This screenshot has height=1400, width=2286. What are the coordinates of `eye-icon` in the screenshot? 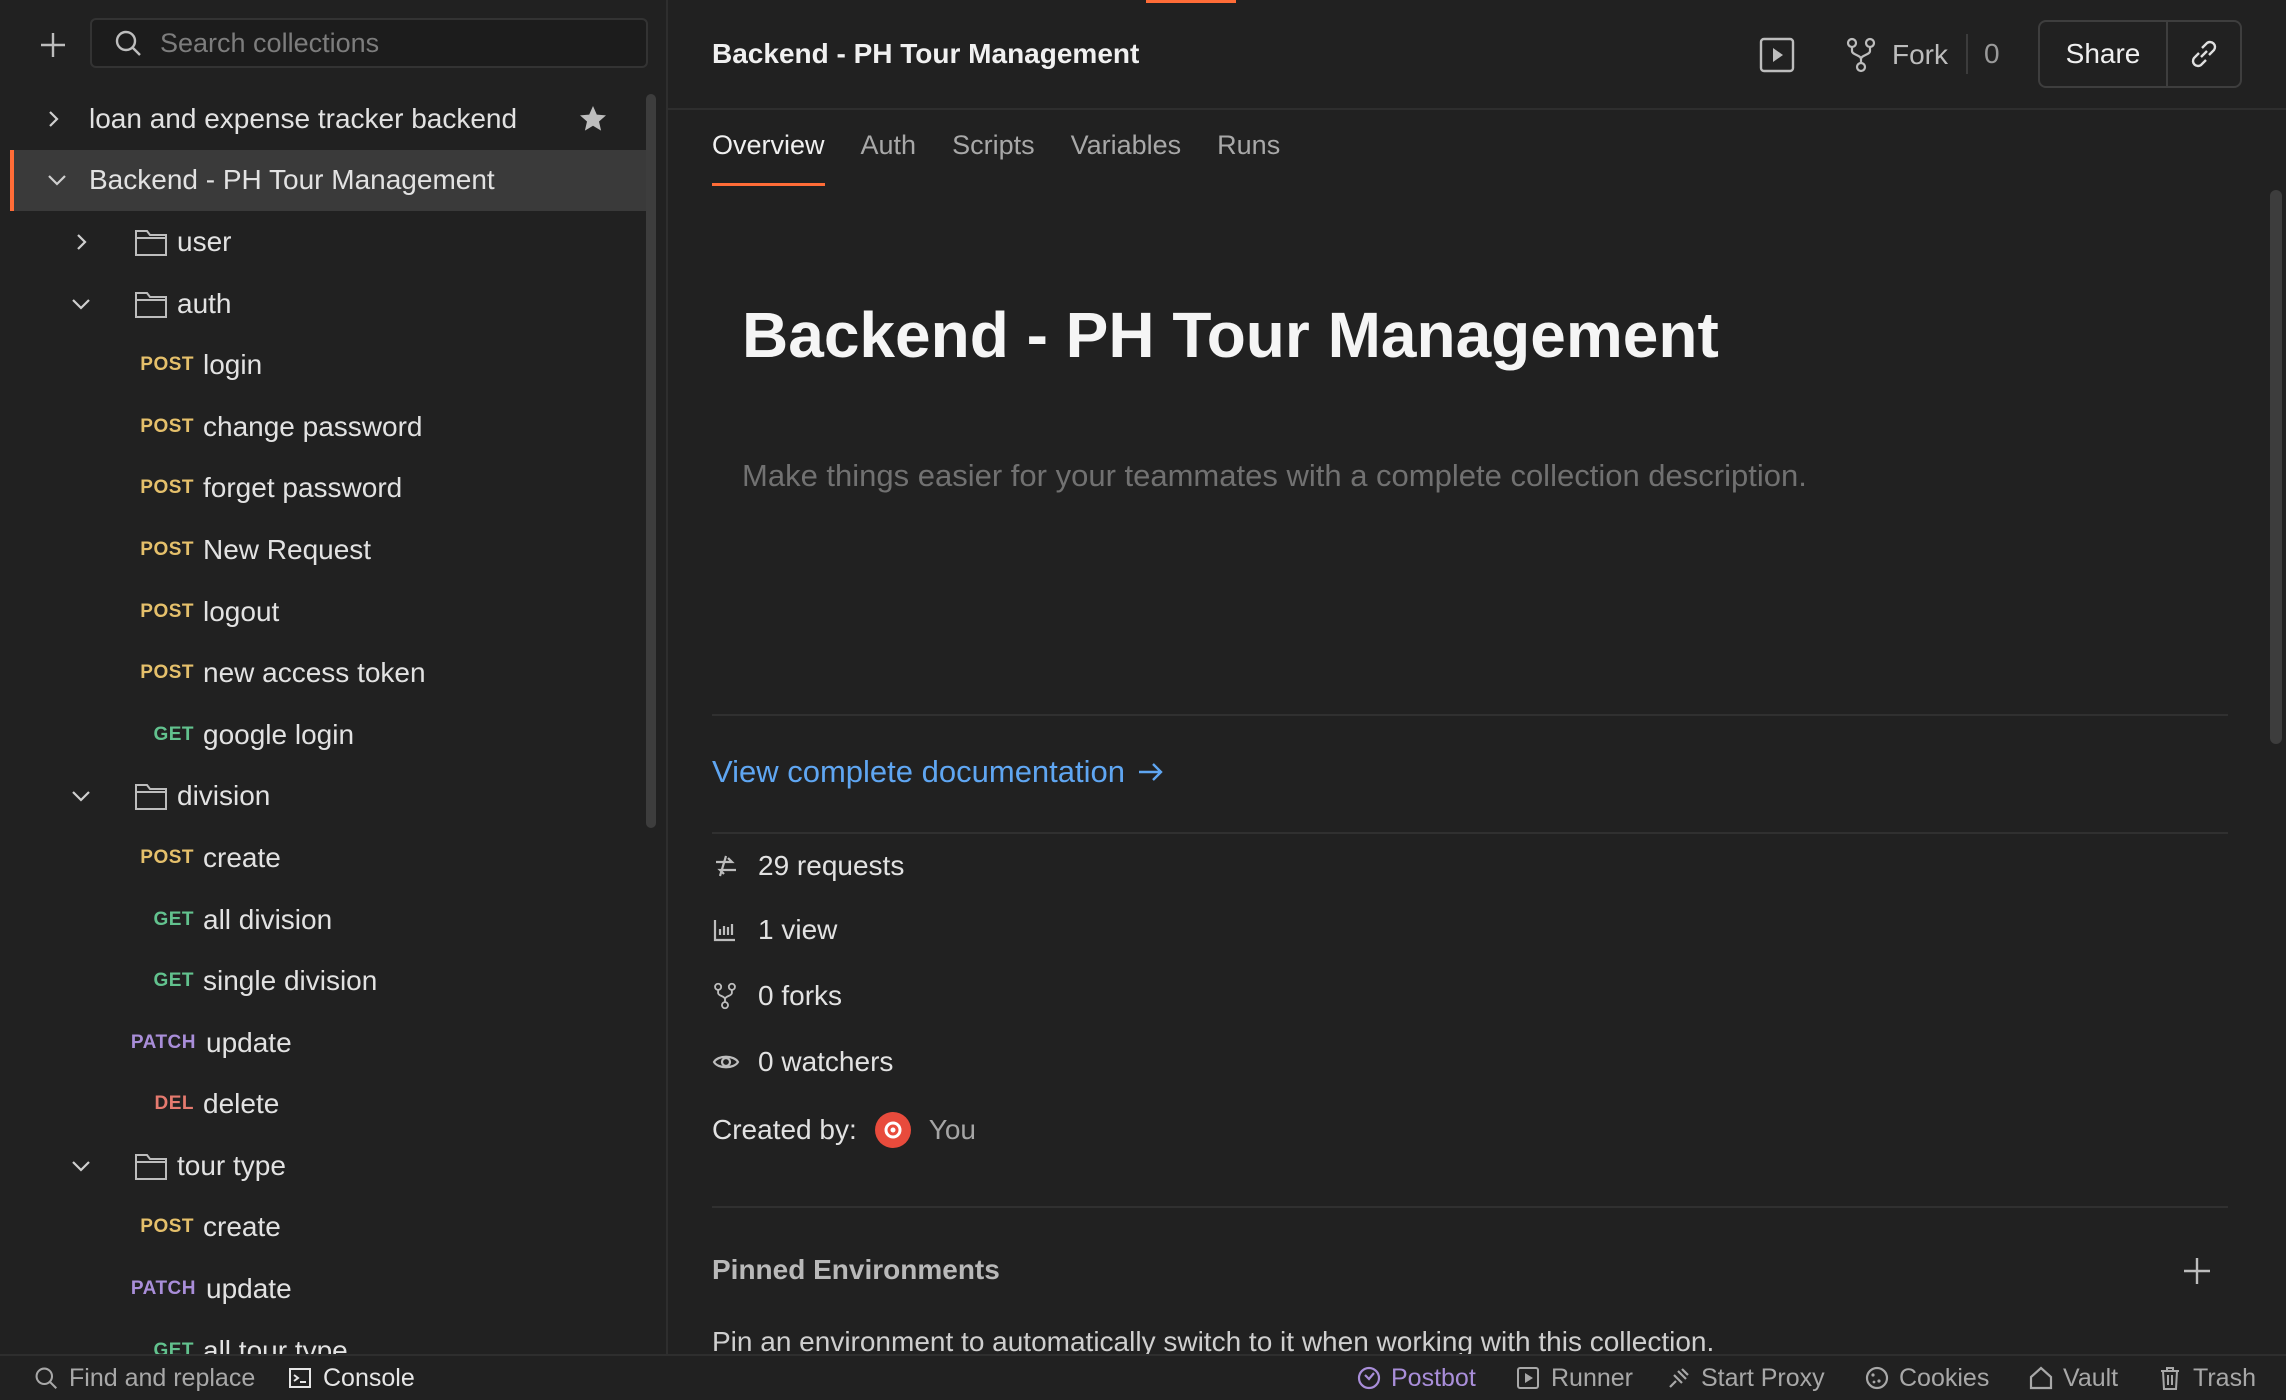 It's located at (727, 1062).